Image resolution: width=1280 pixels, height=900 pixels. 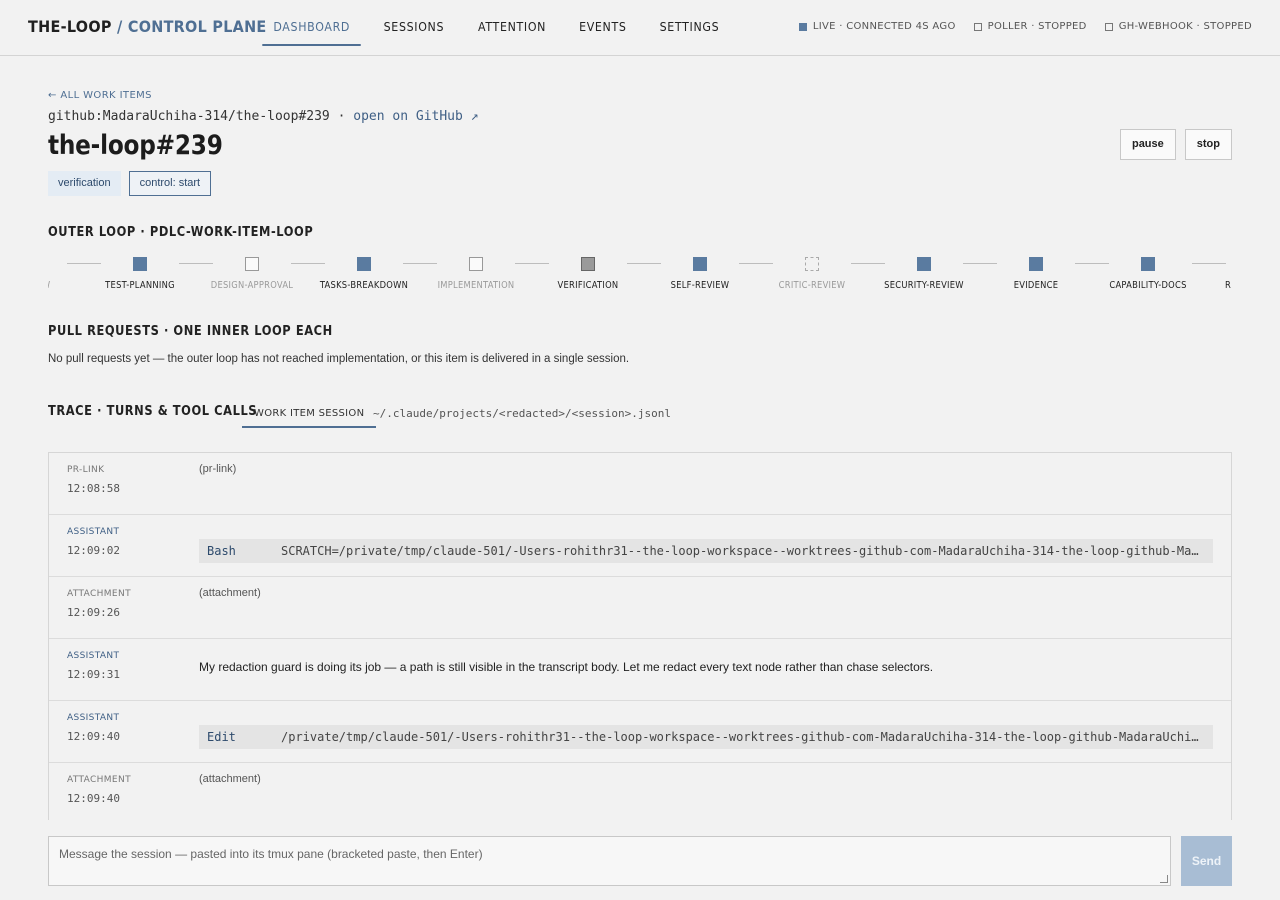 What do you see at coordinates (135, 145) in the screenshot?
I see `page-title: the-loop#239` at bounding box center [135, 145].